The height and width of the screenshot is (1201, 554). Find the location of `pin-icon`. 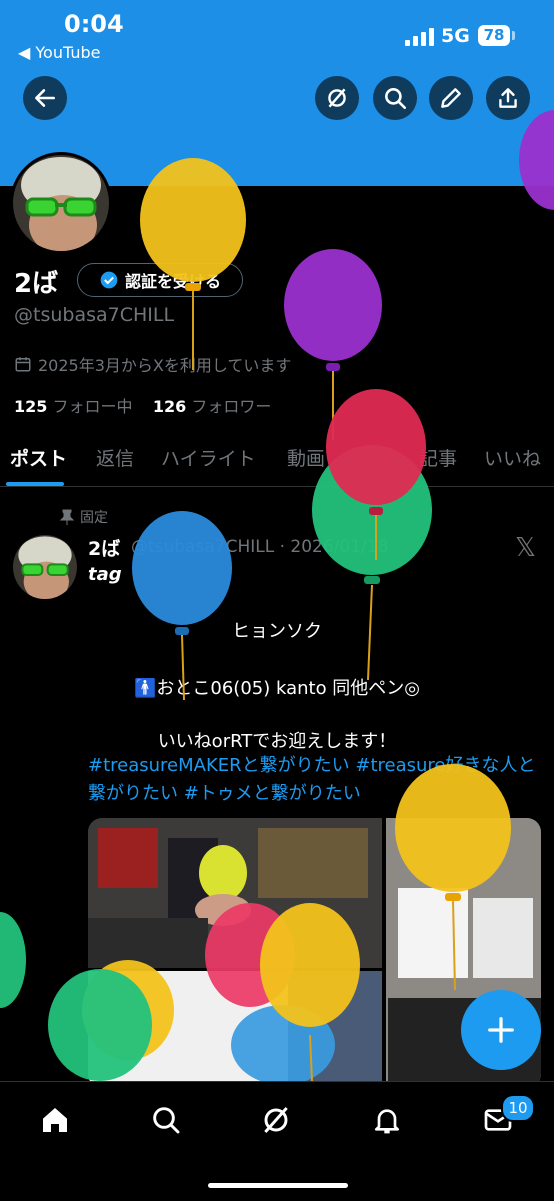

pin-icon is located at coordinates (67, 517).